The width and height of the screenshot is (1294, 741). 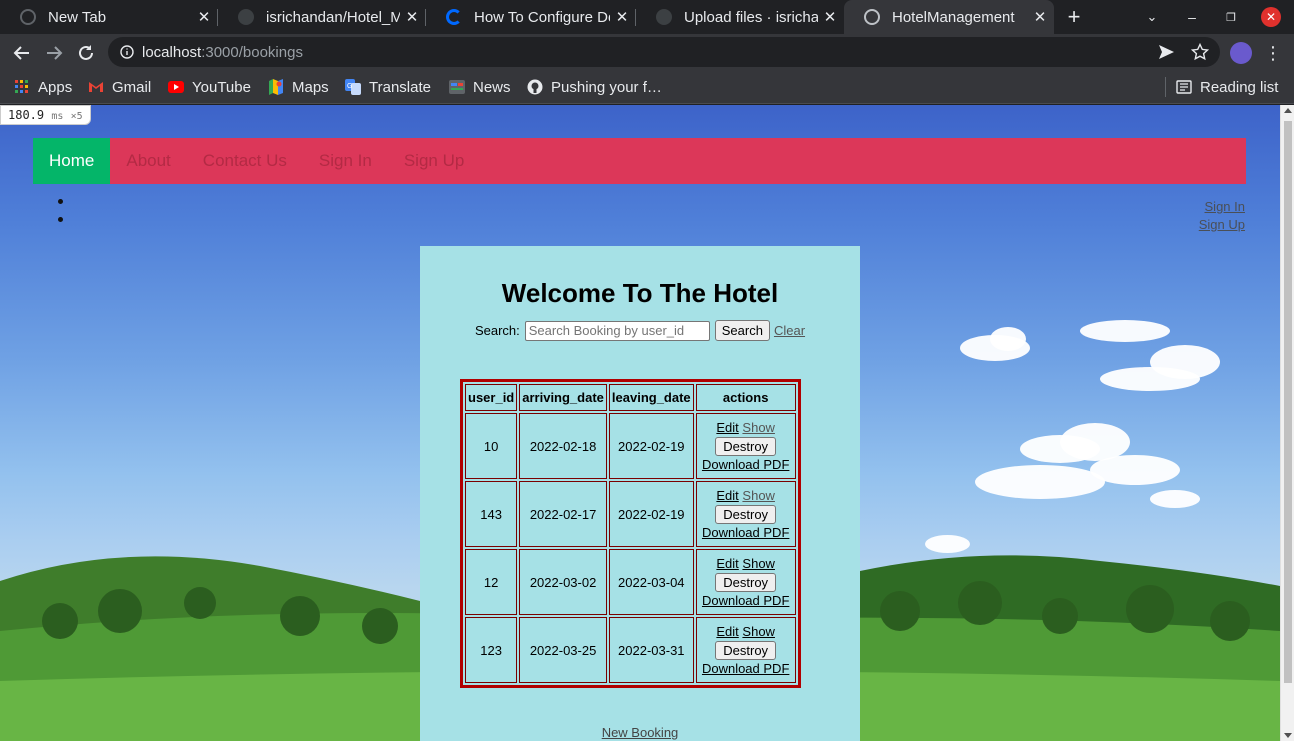 I want to click on cell-arriving-date: 2022-02-18, so click(x=563, y=446).